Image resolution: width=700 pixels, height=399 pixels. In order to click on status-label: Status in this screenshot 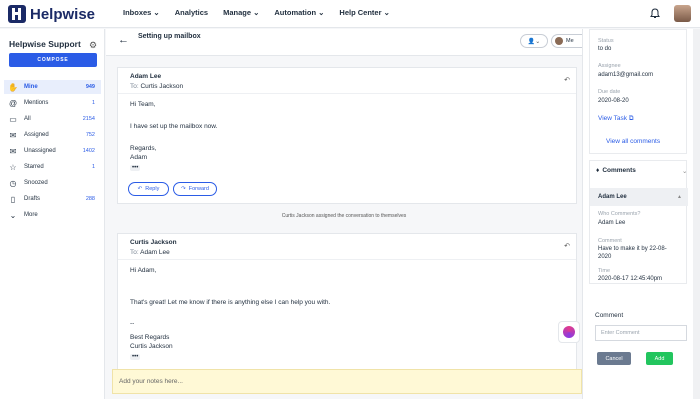, I will do `click(606, 41)`.